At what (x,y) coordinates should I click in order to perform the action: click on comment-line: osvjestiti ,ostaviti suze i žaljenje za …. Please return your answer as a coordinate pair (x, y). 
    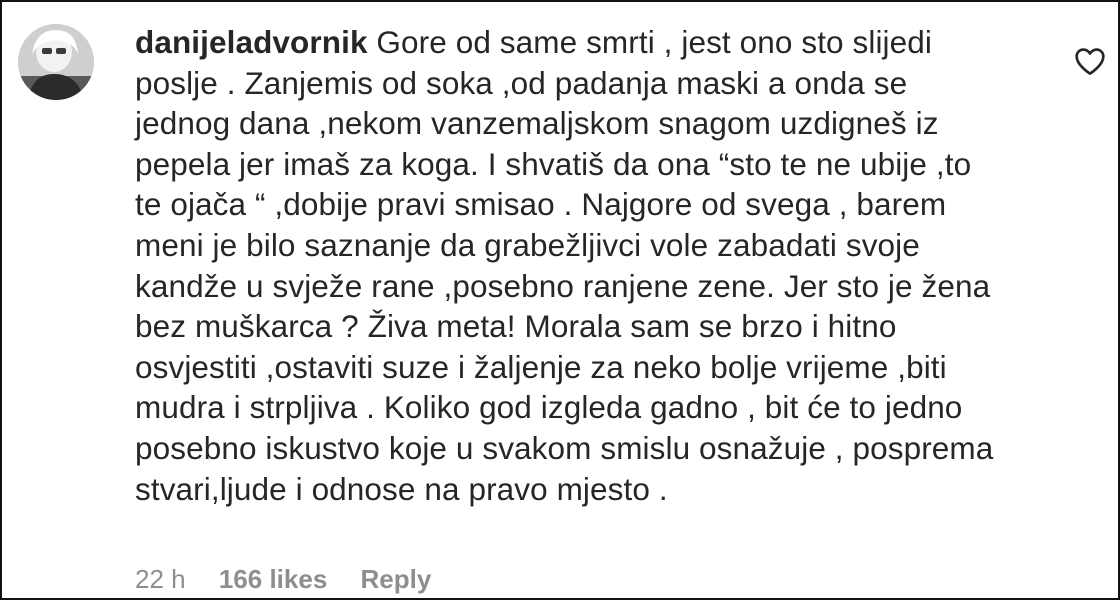
    Looking at the image, I should click on (541, 366).